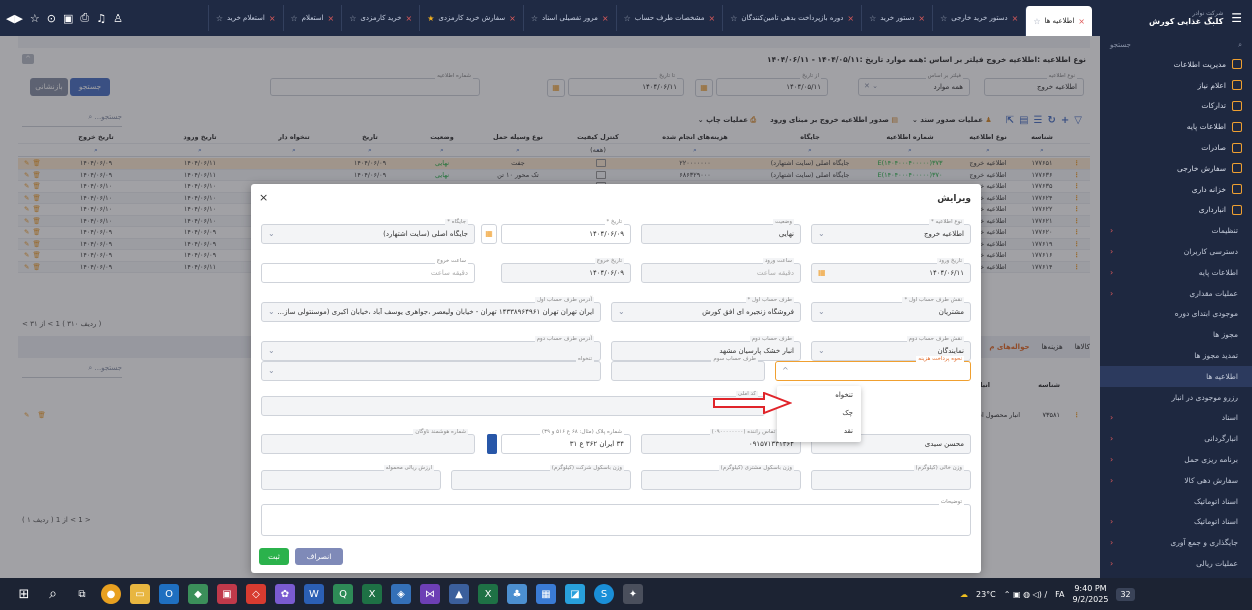 The width and height of the screenshot is (1252, 610). I want to click on sidebar-item: اسناد ‹, so click(1176, 418).